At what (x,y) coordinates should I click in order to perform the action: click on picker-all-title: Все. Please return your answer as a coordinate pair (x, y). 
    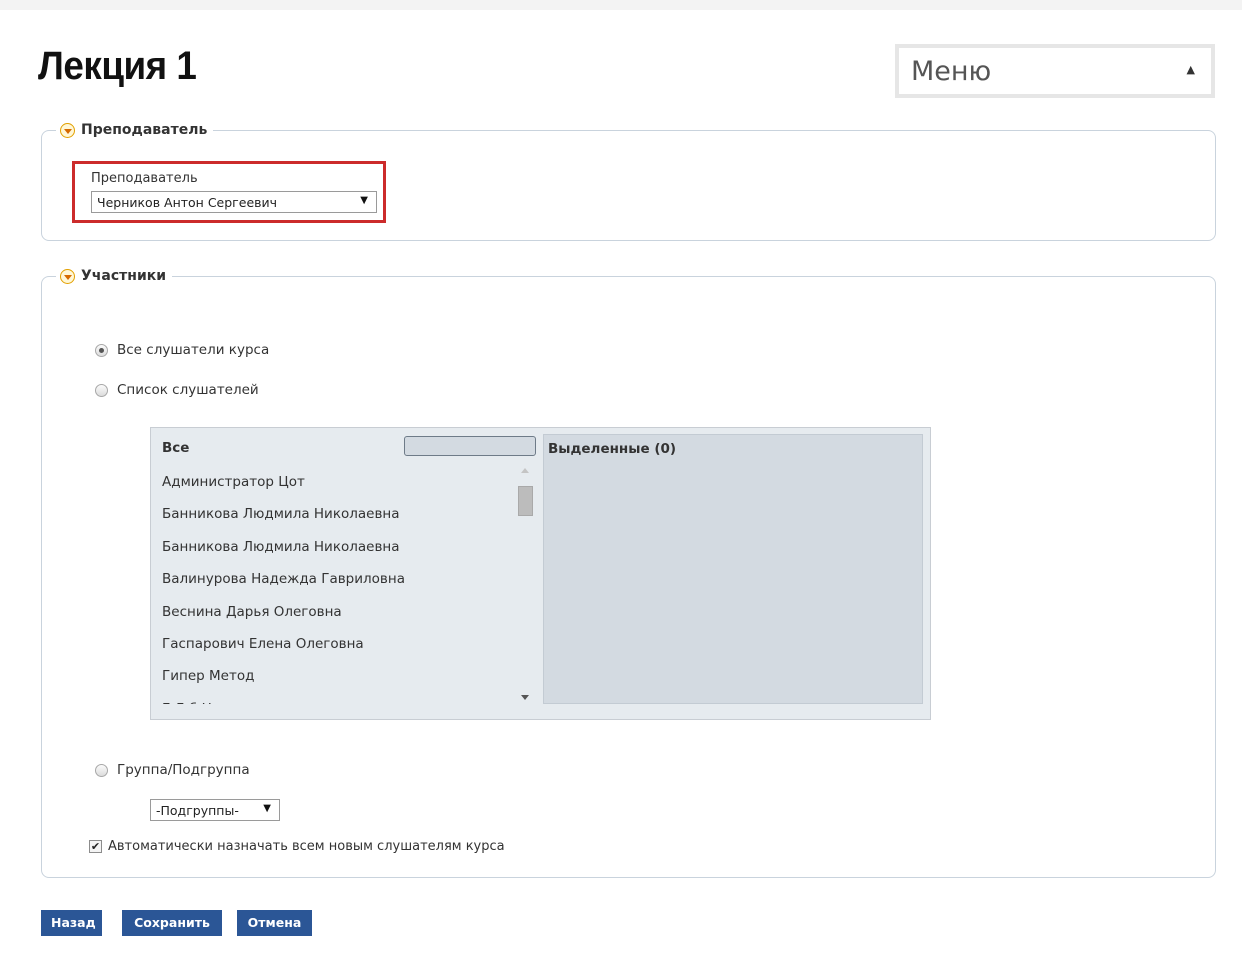
    Looking at the image, I should click on (176, 448).